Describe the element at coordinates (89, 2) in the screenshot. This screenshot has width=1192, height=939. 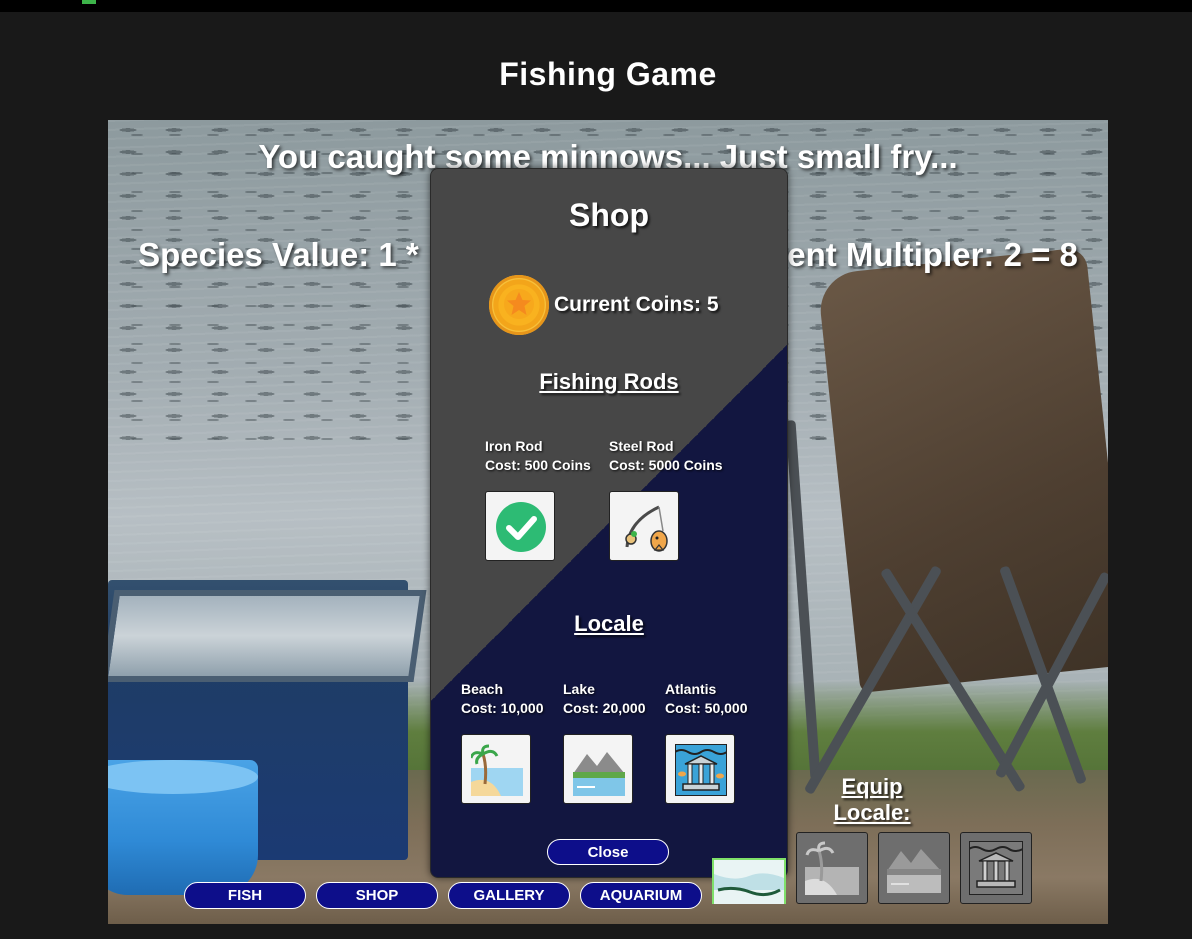
I see `tab-indicator` at that location.